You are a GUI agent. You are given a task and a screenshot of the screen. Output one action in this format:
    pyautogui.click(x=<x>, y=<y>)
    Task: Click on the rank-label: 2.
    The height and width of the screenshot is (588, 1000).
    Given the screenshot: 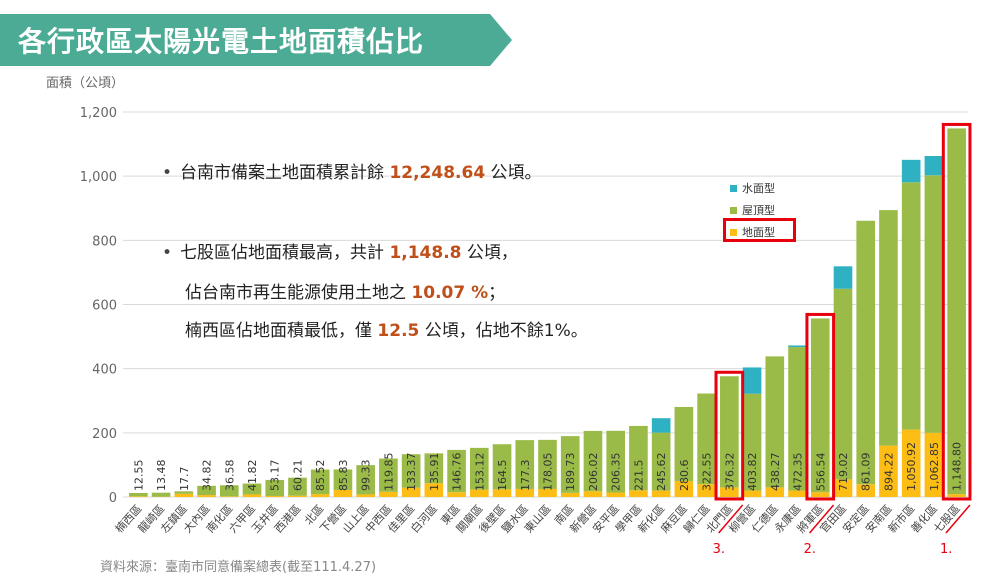 What is the action you would take?
    pyautogui.click(x=810, y=549)
    